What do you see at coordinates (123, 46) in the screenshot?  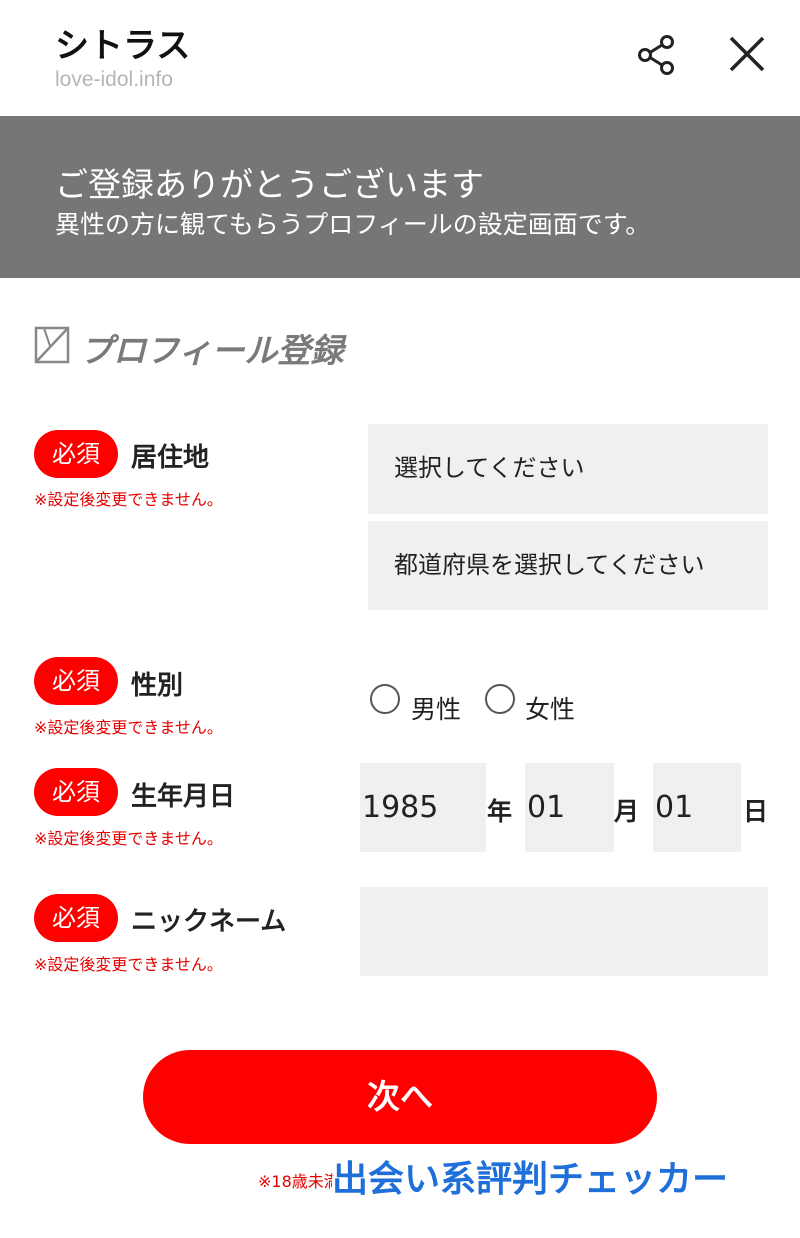 I see `app-title: シトラス` at bounding box center [123, 46].